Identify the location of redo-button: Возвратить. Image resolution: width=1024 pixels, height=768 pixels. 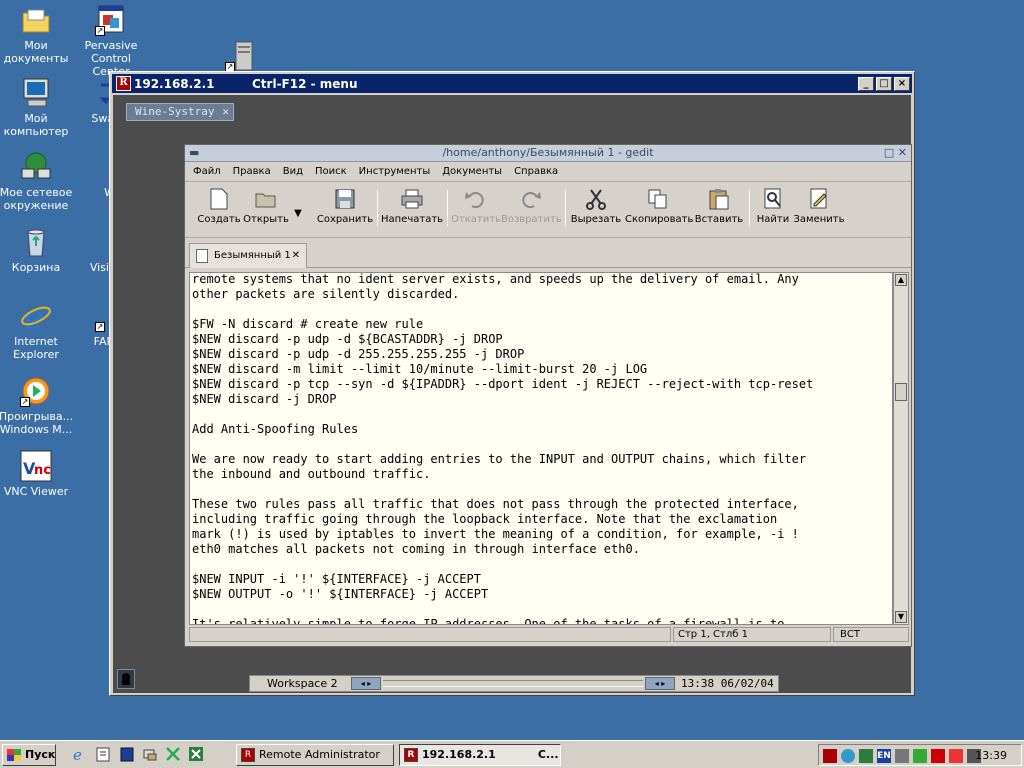
(531, 205).